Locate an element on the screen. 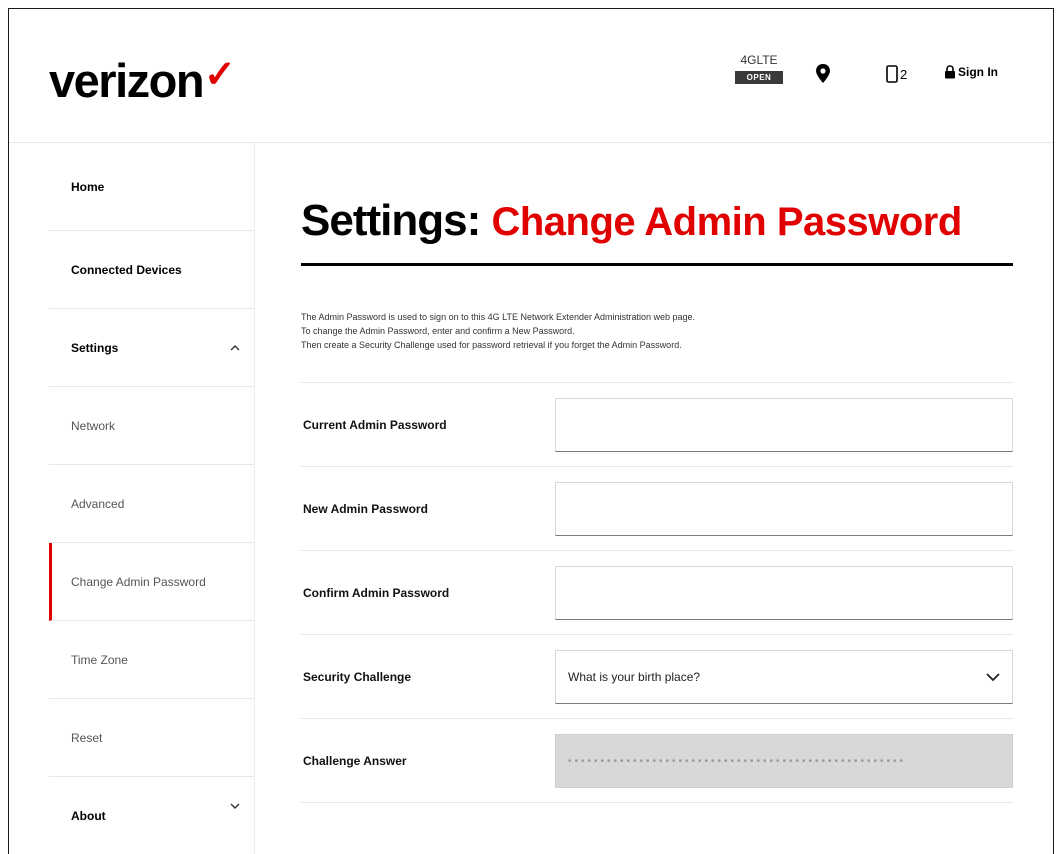 The image size is (1060, 854). sidebar-item-home: Home is located at coordinates (151, 187).